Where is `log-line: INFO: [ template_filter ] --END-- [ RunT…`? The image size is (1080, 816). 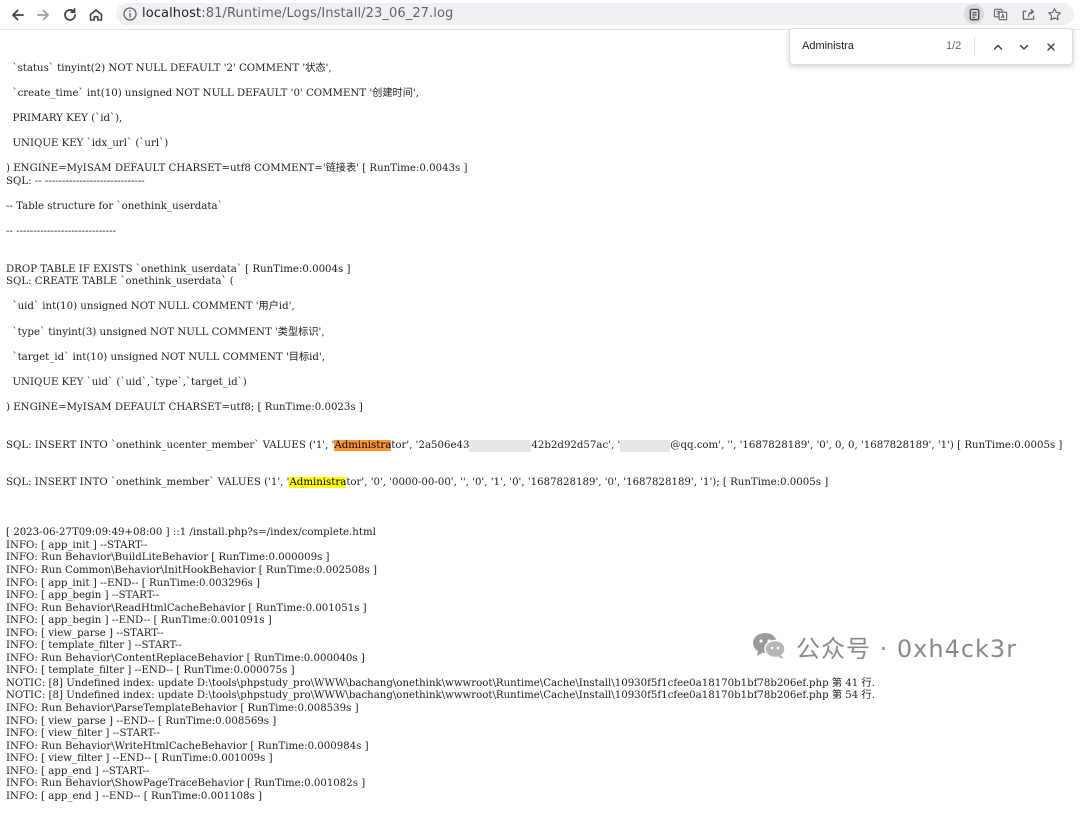
log-line: INFO: [ template_filter ] --END-- [ RunT… is located at coordinates (150, 671).